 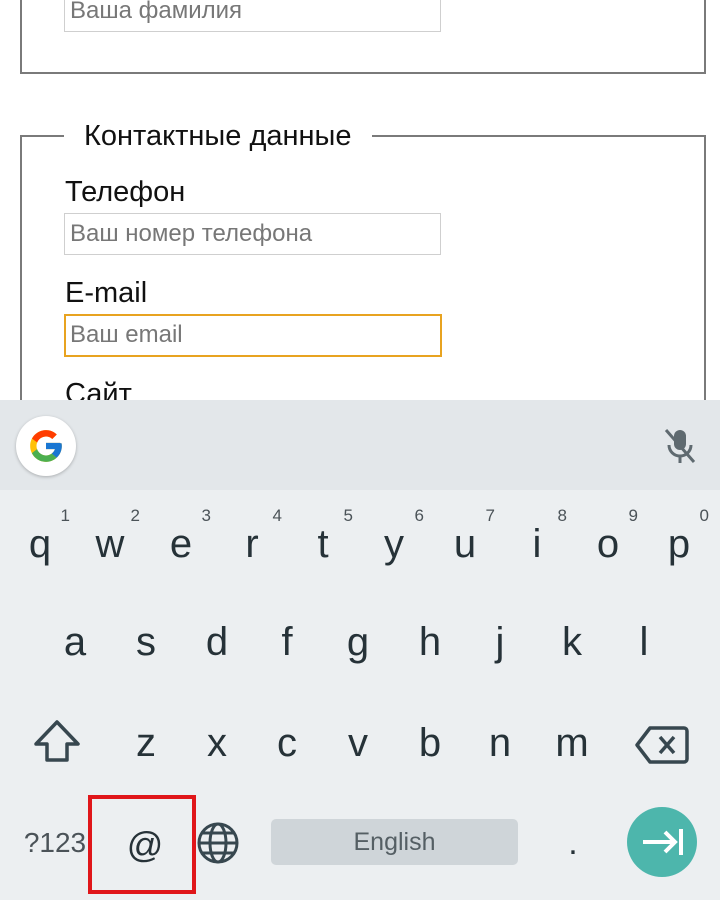 I want to click on google-g-icon, so click(x=46, y=446).